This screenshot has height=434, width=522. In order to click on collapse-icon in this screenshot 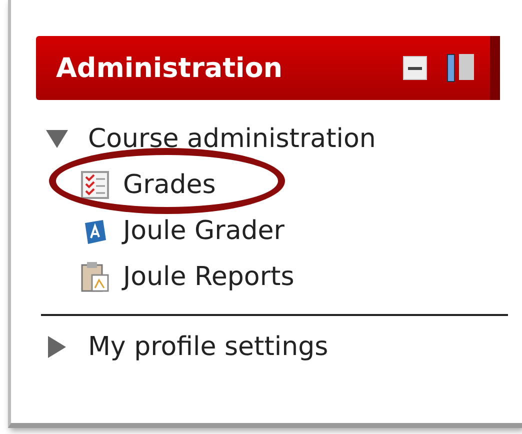, I will do `click(57, 139)`.